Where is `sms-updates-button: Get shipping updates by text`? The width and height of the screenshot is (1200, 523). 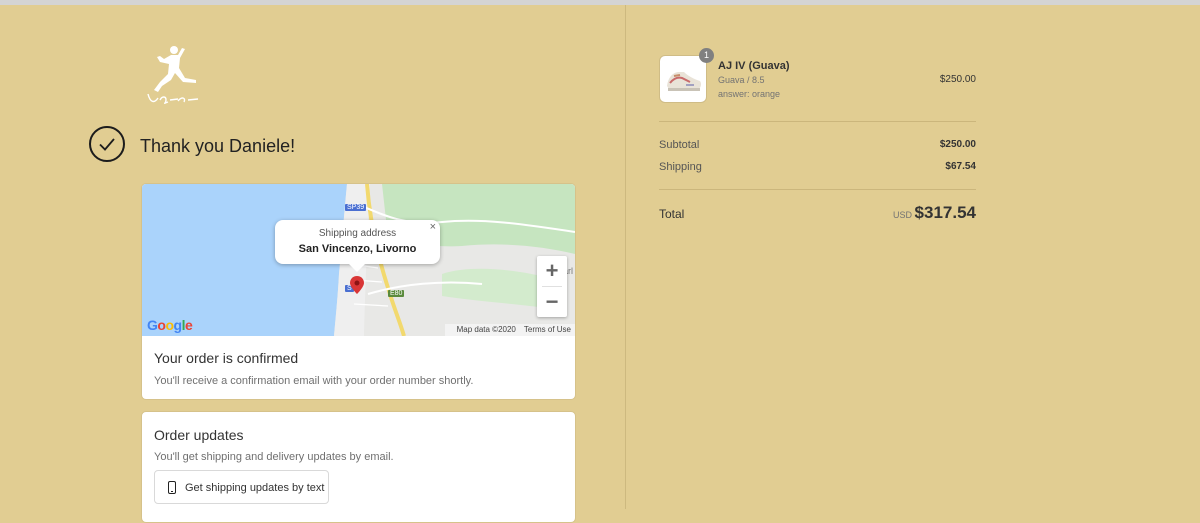
sms-updates-button: Get shipping updates by text is located at coordinates (241, 487).